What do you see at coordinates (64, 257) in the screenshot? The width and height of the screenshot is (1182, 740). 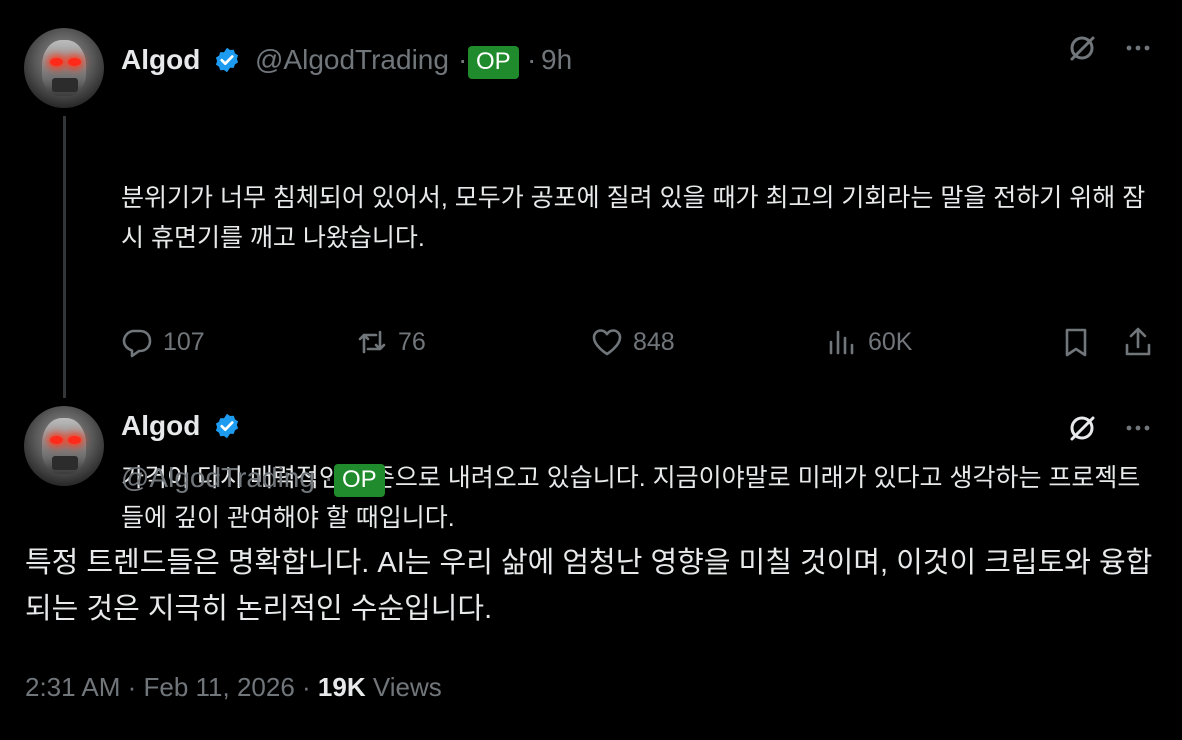 I see `thread-line` at bounding box center [64, 257].